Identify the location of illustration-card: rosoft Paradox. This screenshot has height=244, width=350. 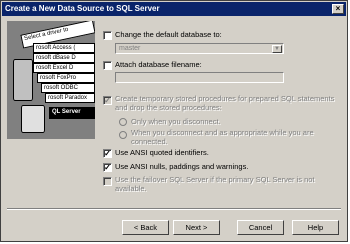
(70, 98).